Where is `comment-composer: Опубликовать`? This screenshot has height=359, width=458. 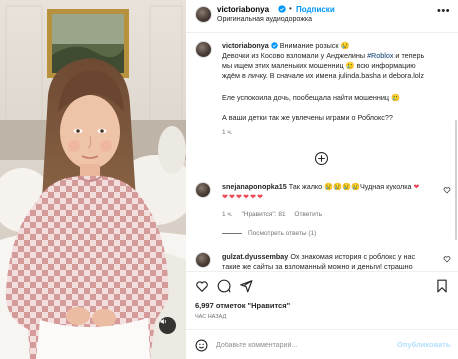
comment-composer: Опубликовать is located at coordinates (322, 344).